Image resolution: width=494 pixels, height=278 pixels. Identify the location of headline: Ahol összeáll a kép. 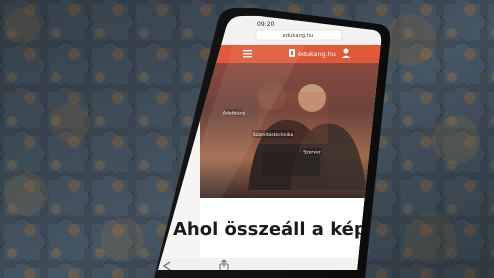
(270, 229).